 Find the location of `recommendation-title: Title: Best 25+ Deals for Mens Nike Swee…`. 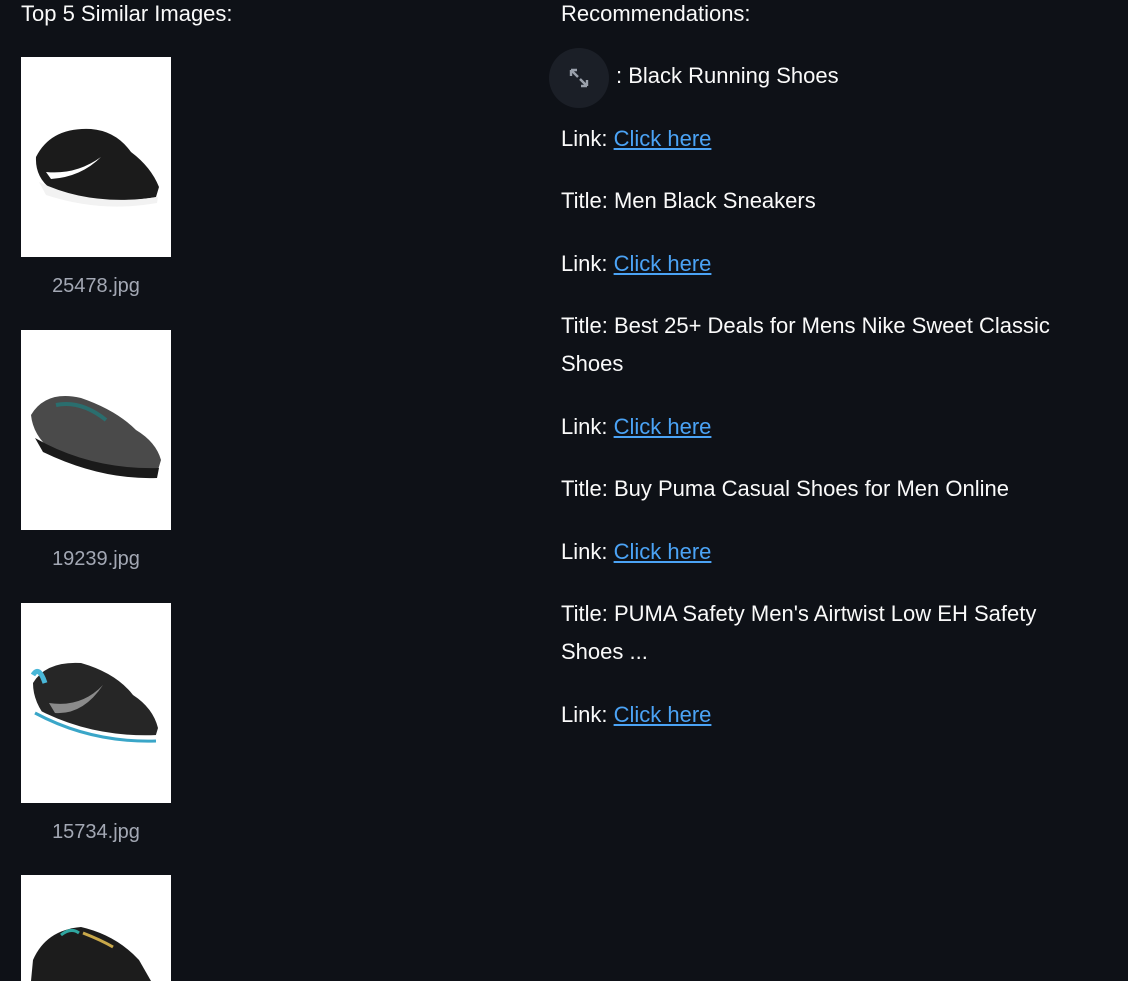

recommendation-title: Title: Best 25+ Deals for Mens Nike Swee… is located at coordinates (805, 344).